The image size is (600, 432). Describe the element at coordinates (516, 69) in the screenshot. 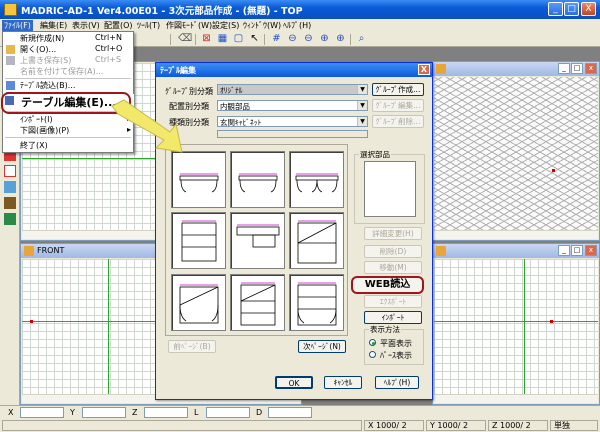

I see `perspective-title-bar: _ □ x` at that location.